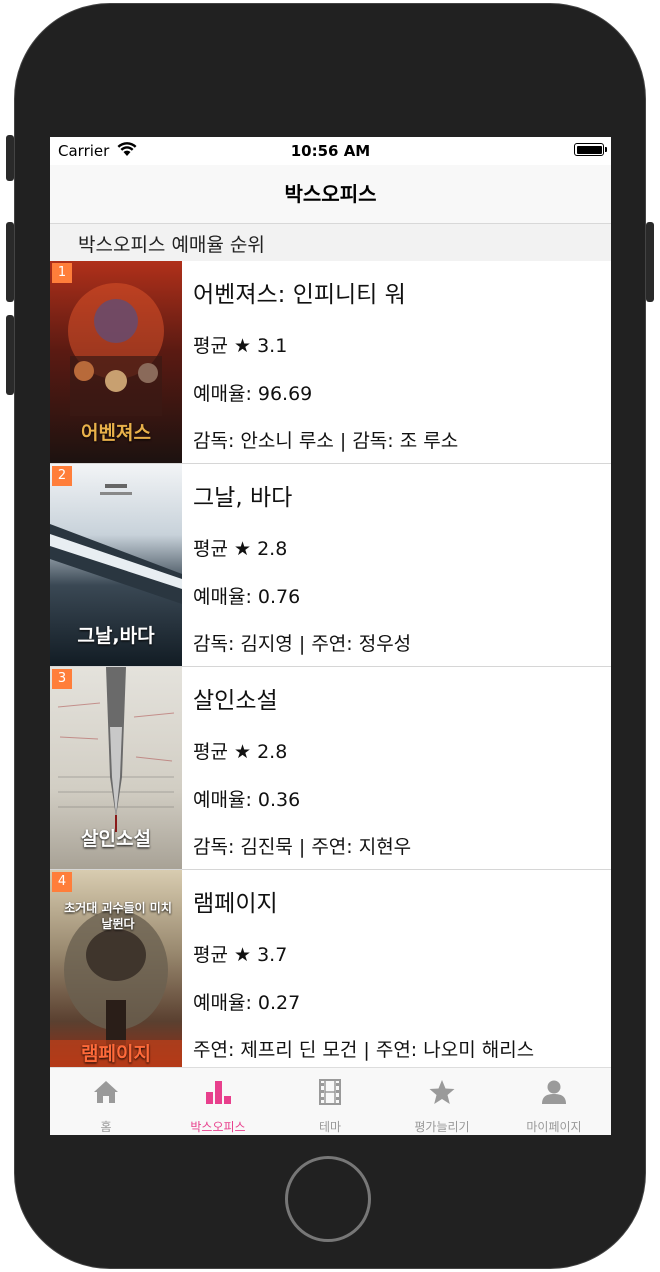 The height and width of the screenshot is (1272, 660). What do you see at coordinates (10, 262) in the screenshot?
I see `volume-up-button` at bounding box center [10, 262].